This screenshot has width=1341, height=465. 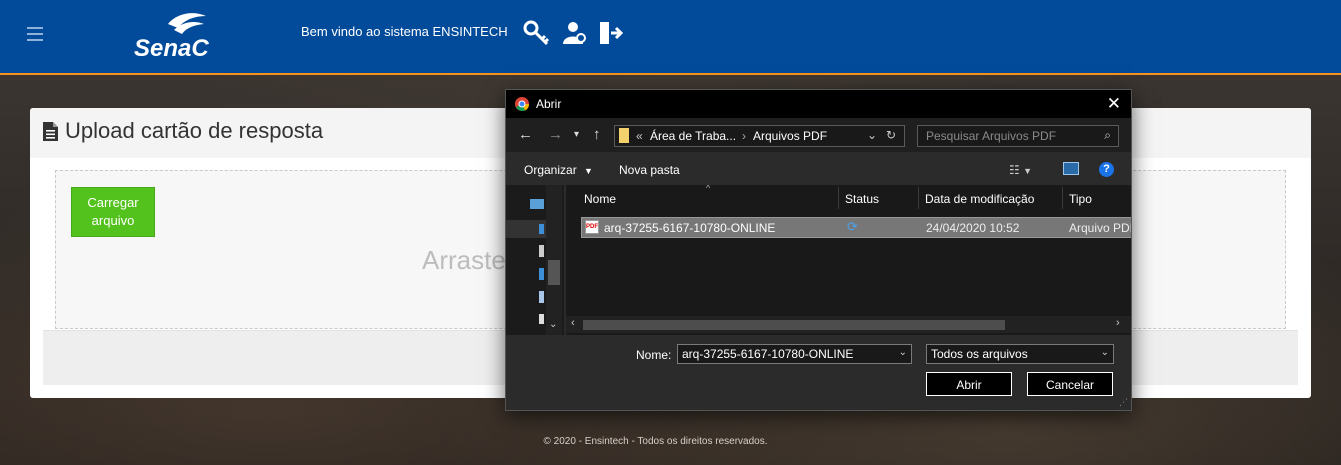 What do you see at coordinates (113, 212) in the screenshot?
I see `upload-file-button: Carregar arquivo` at bounding box center [113, 212].